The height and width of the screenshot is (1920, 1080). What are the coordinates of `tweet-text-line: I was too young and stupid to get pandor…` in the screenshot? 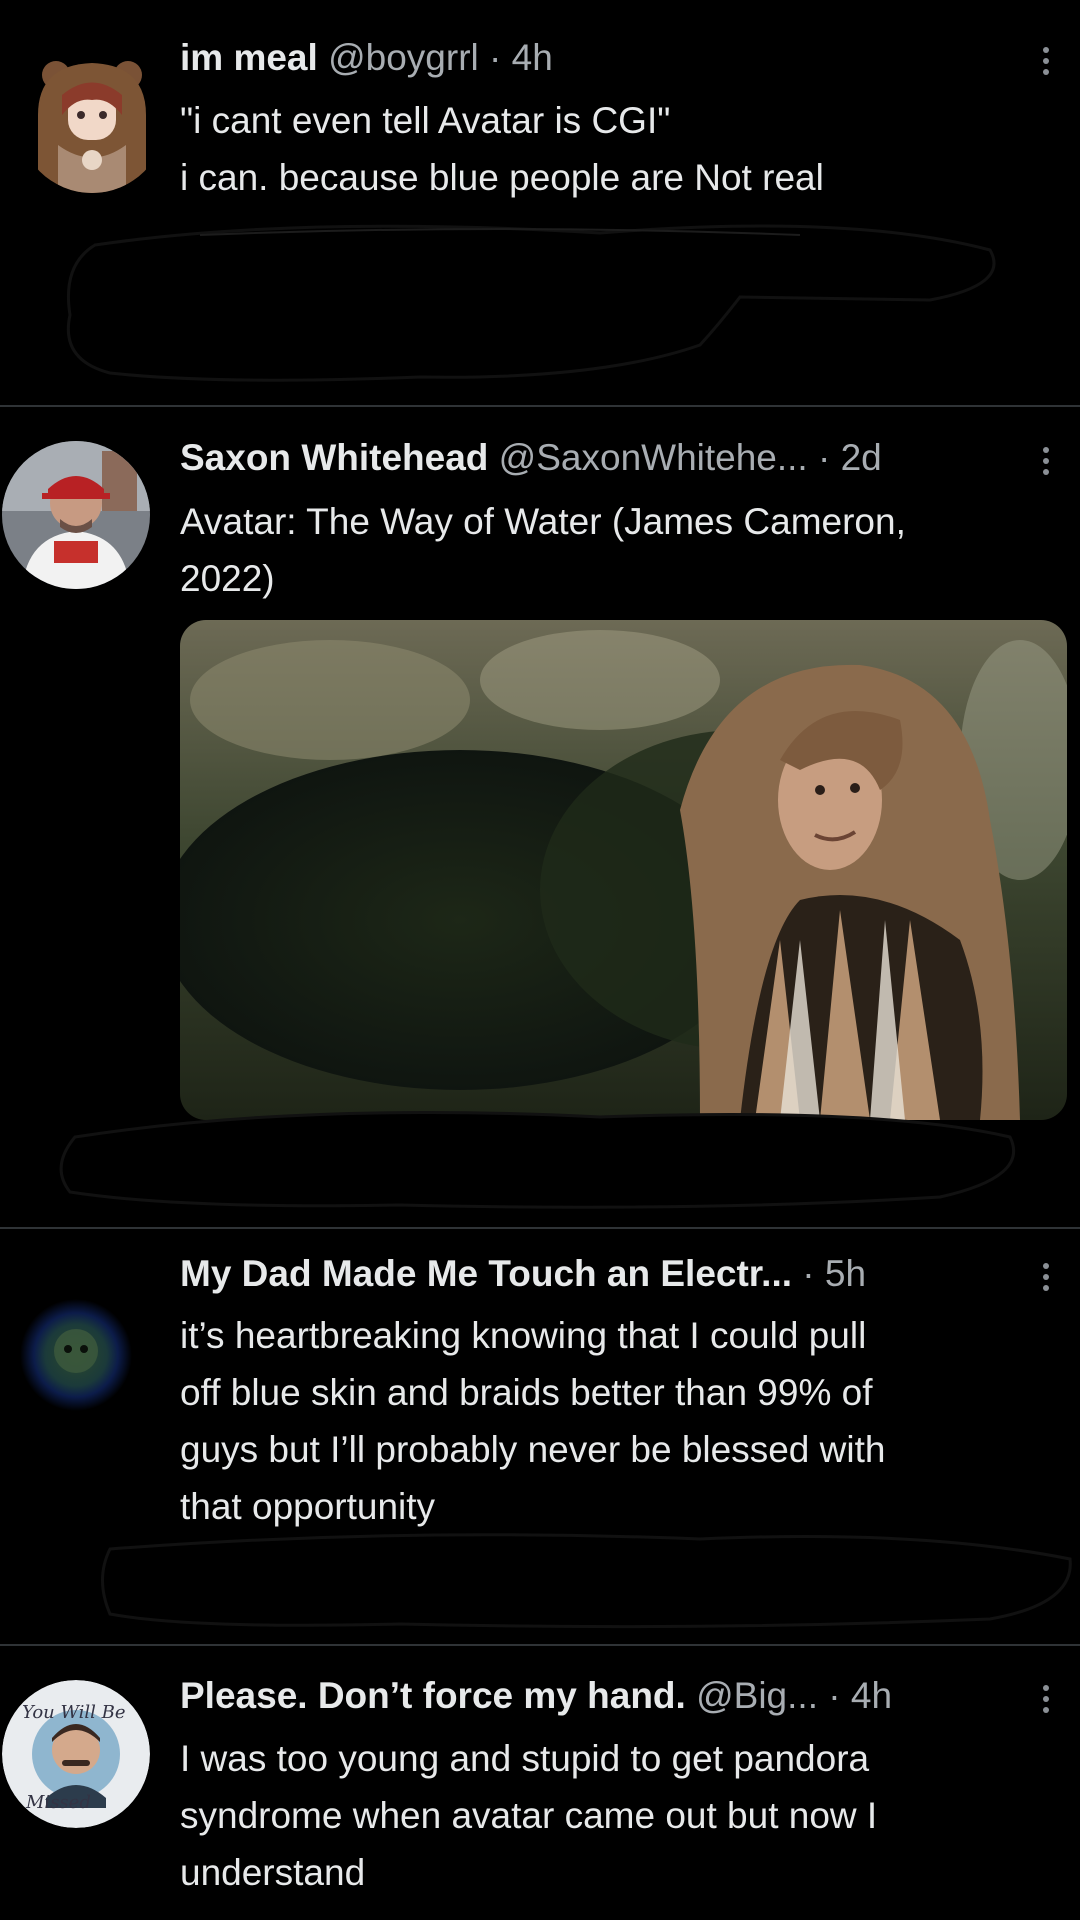 It's located at (525, 1758).